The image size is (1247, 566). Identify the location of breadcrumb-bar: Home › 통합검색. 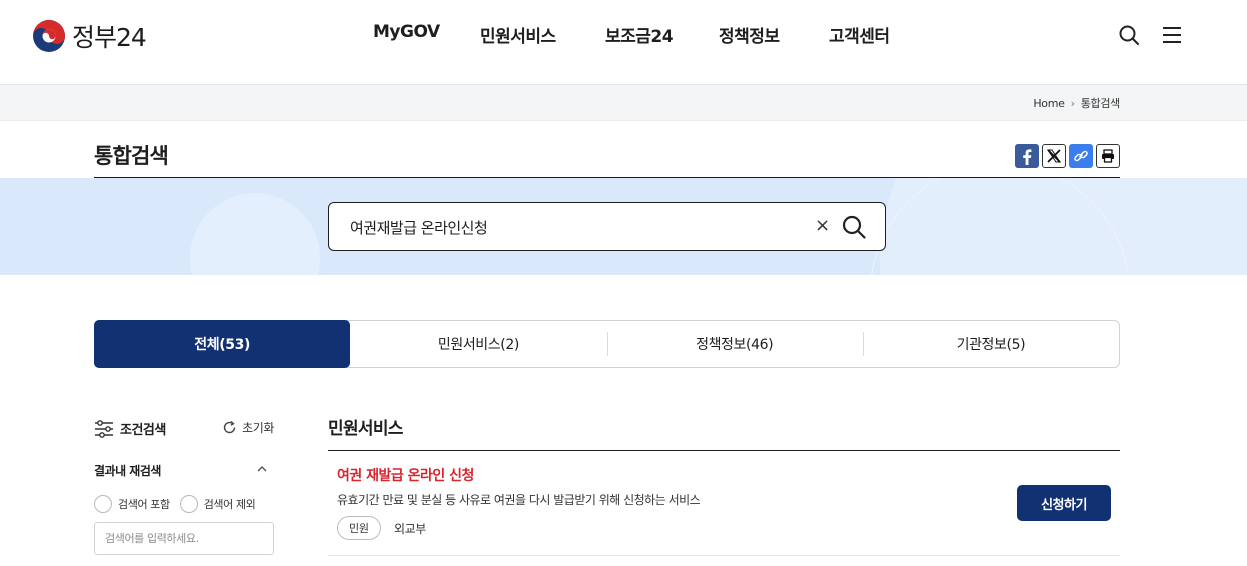
(623, 103).